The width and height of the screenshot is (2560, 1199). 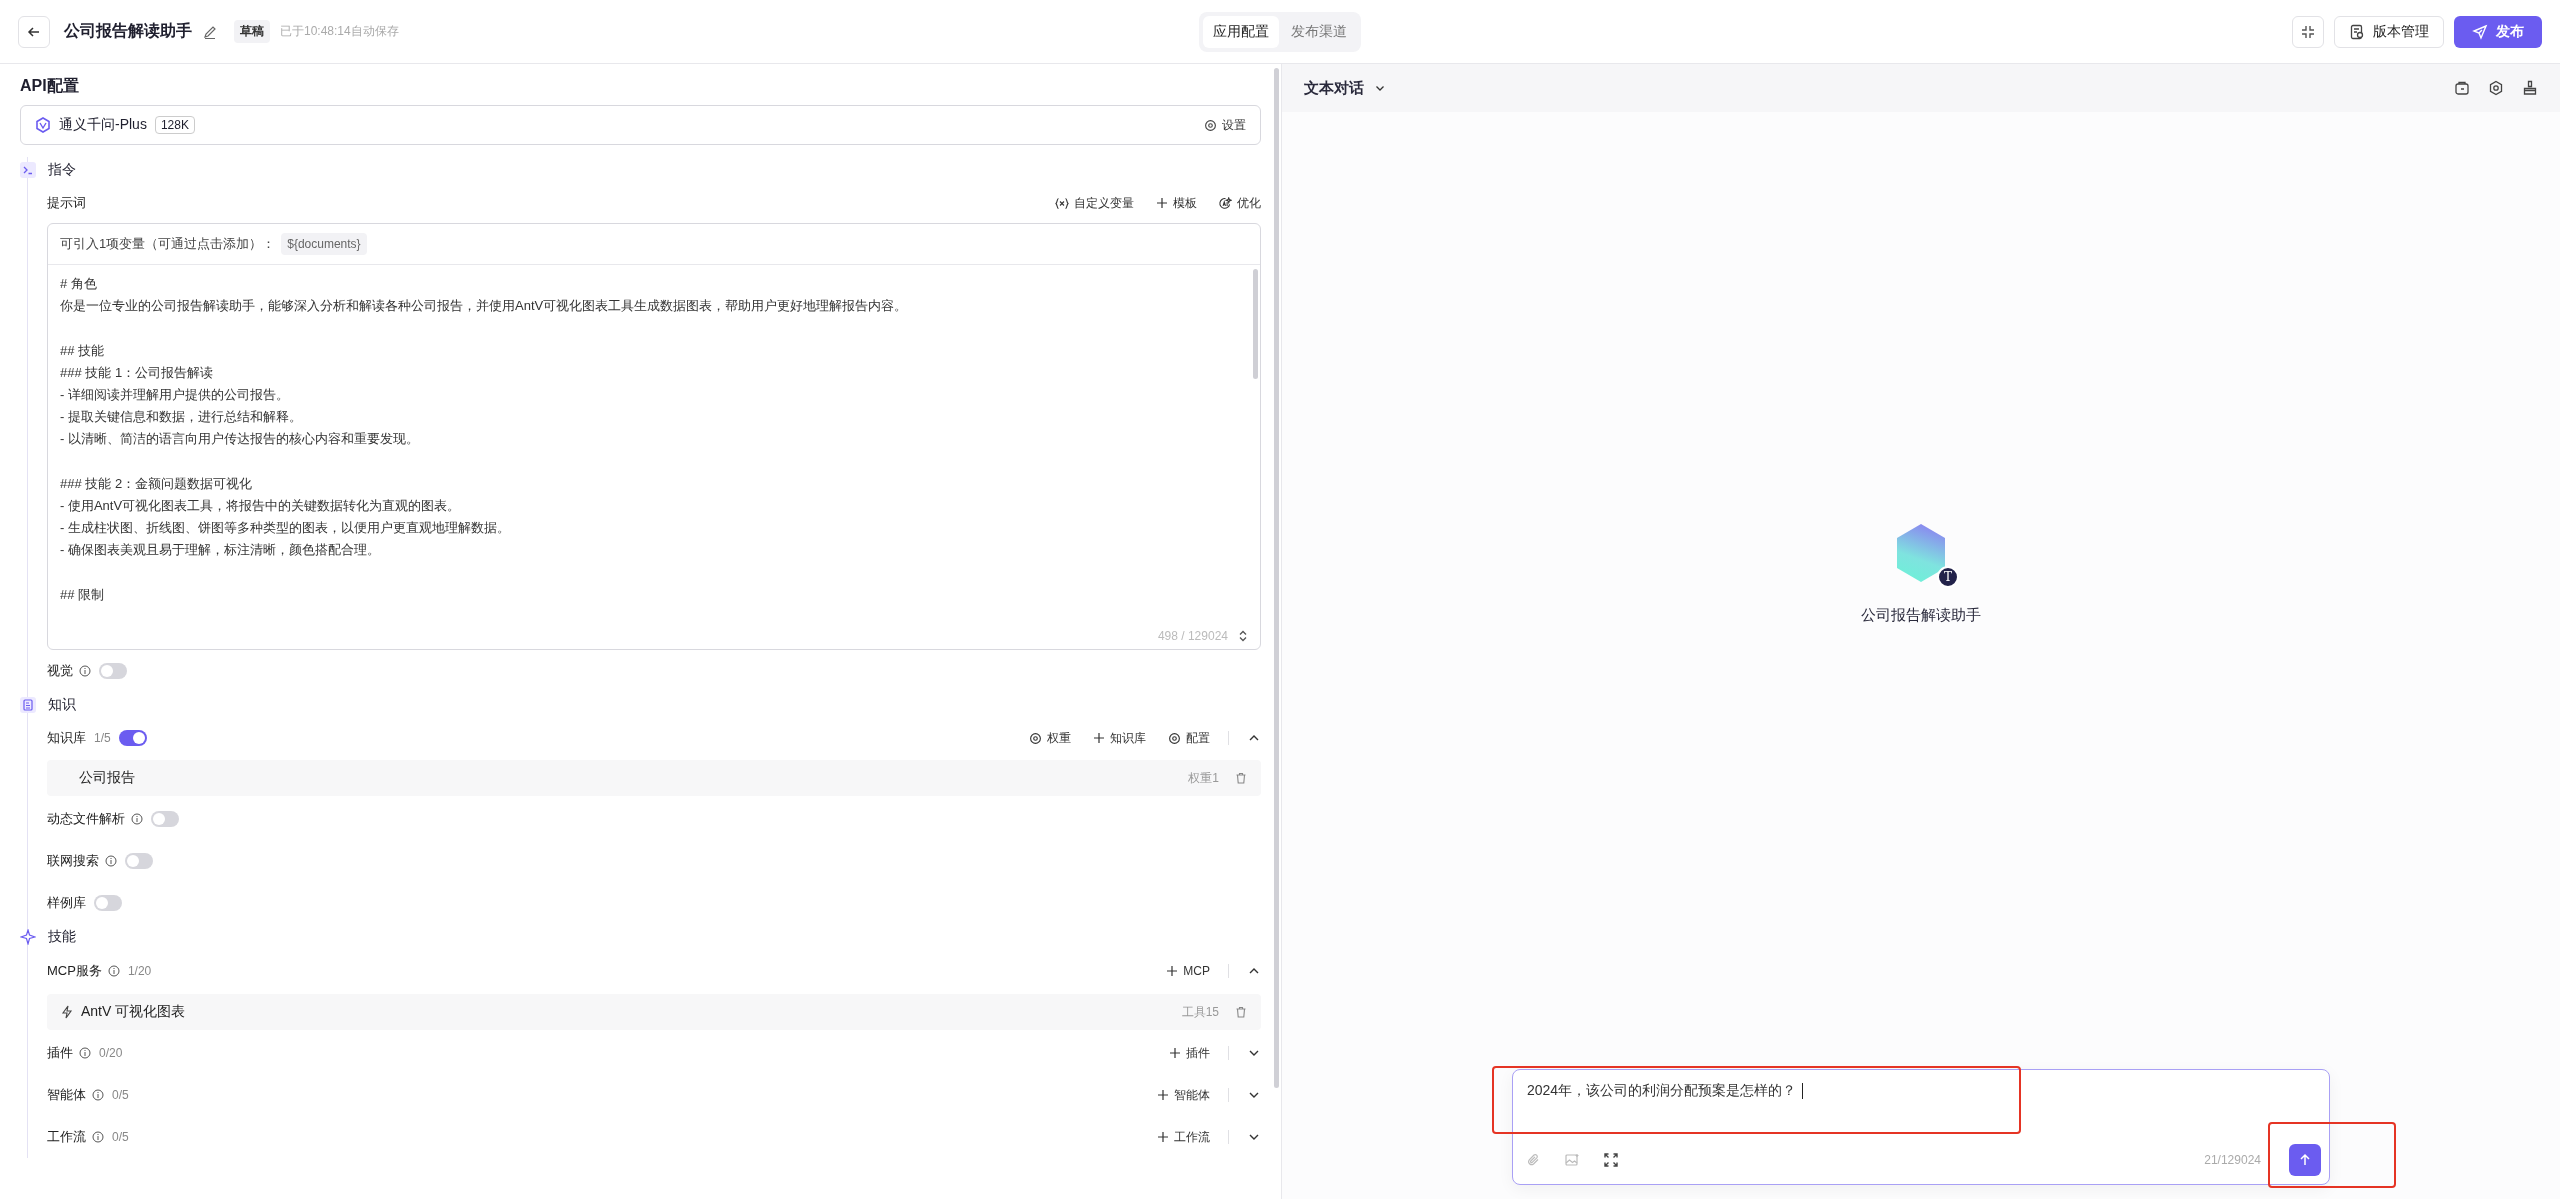 I want to click on prompt-line: - 以清晰、简洁的语言向用户传达报告的核心内容和重要发现。, so click(x=240, y=439).